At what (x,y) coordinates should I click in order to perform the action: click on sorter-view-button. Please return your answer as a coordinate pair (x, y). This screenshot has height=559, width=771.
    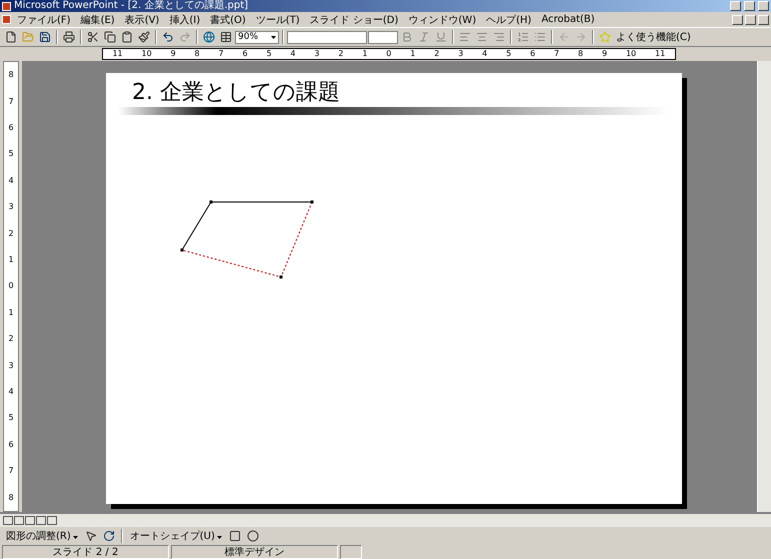
    Looking at the image, I should click on (41, 520).